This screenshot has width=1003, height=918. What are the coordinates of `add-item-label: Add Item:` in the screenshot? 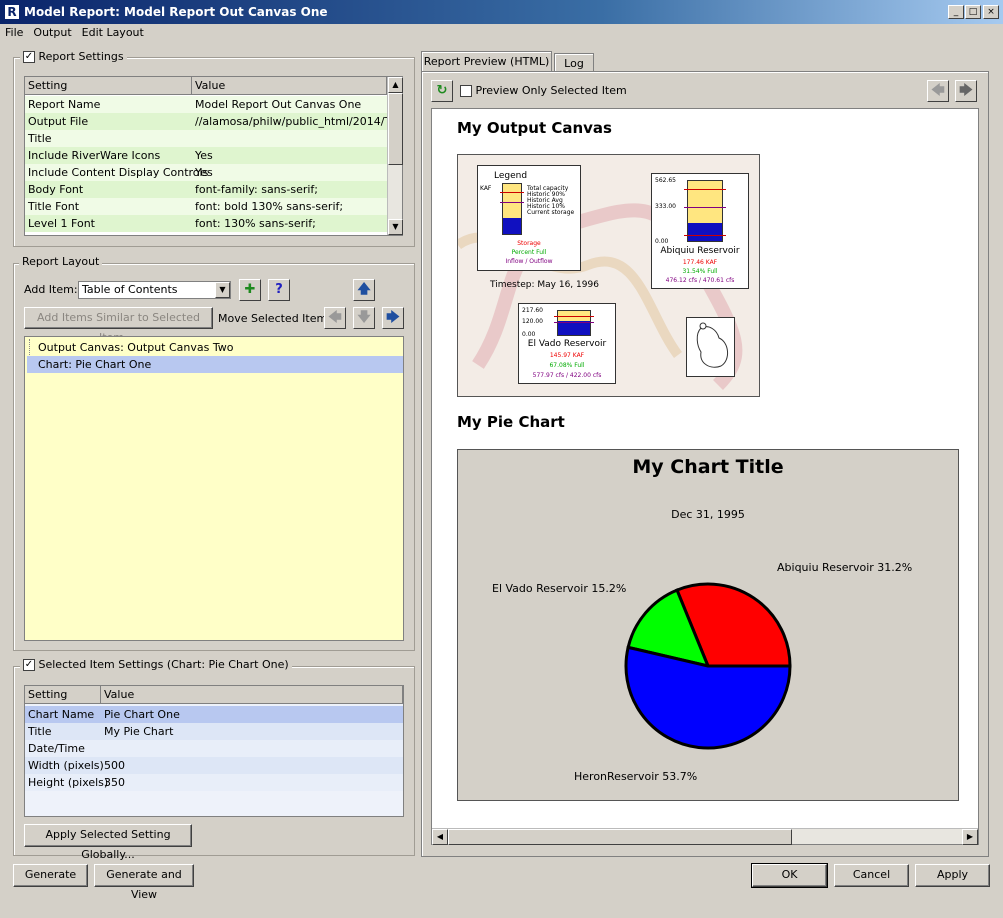 It's located at (51, 289).